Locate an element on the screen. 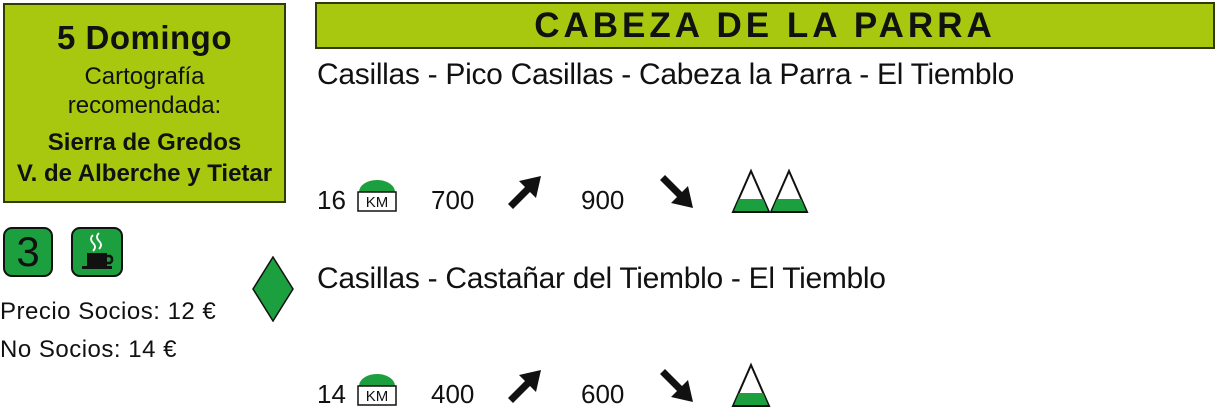  meal-badge is located at coordinates (97, 252).